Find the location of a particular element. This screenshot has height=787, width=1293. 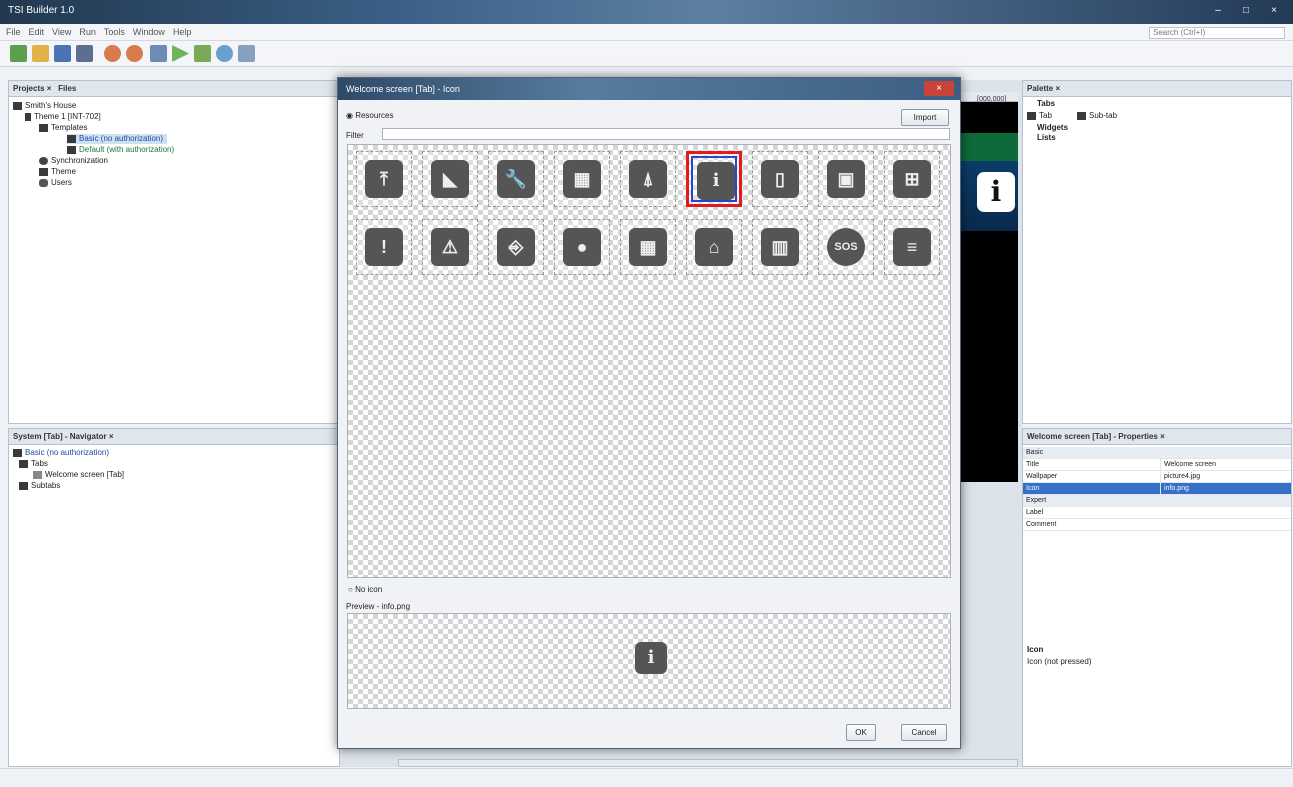

menu-edit: Edit is located at coordinates (37, 32).